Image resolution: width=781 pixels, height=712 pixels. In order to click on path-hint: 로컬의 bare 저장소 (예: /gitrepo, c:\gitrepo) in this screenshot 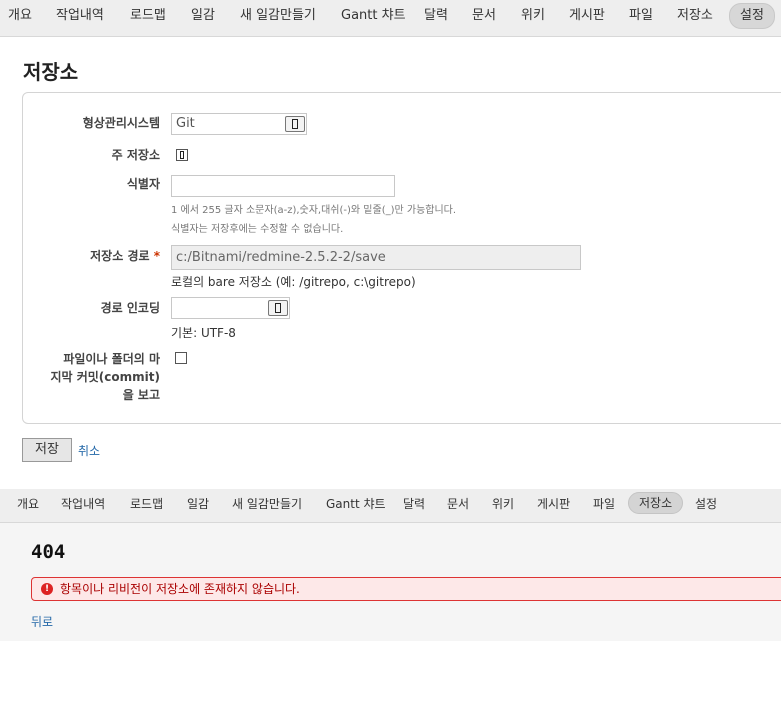, I will do `click(293, 282)`.